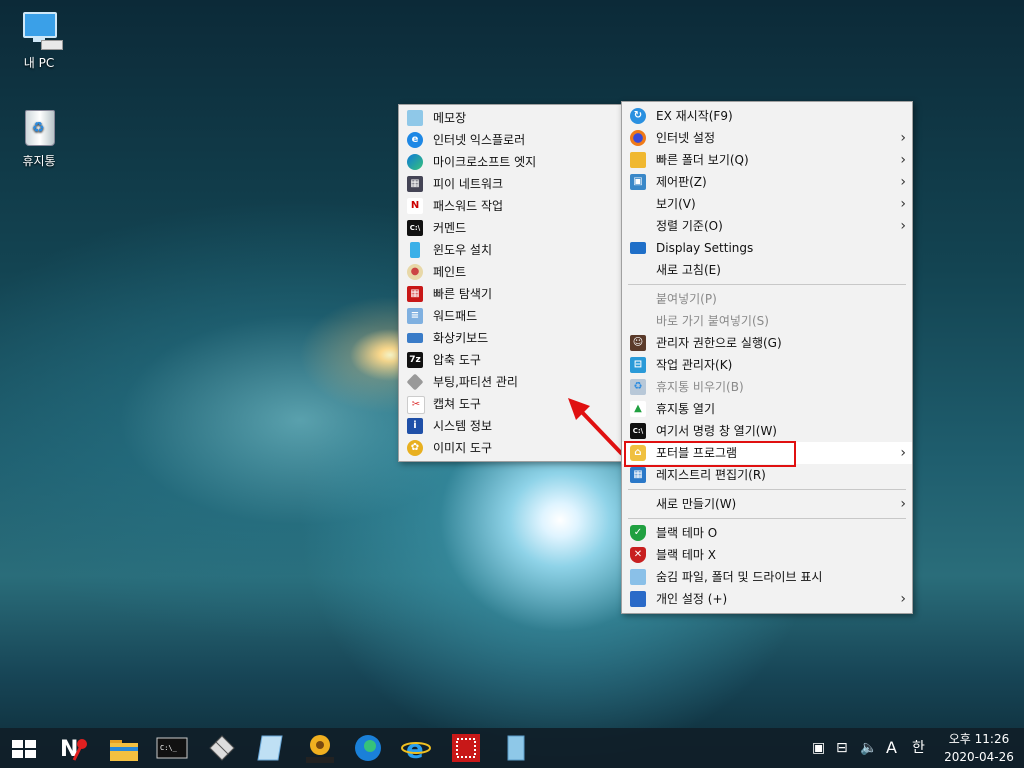 The height and width of the screenshot is (768, 1024). Describe the element at coordinates (979, 757) in the screenshot. I see `clock-date: 2020-04-26` at that location.